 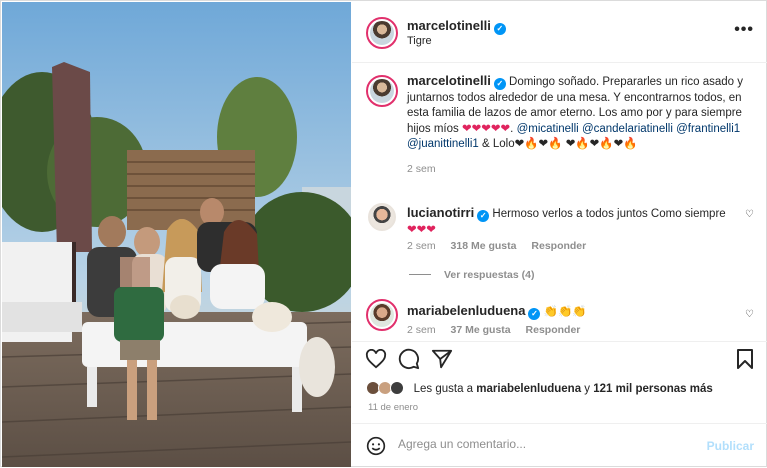 What do you see at coordinates (397, 388) in the screenshot?
I see `liker-avatar` at bounding box center [397, 388].